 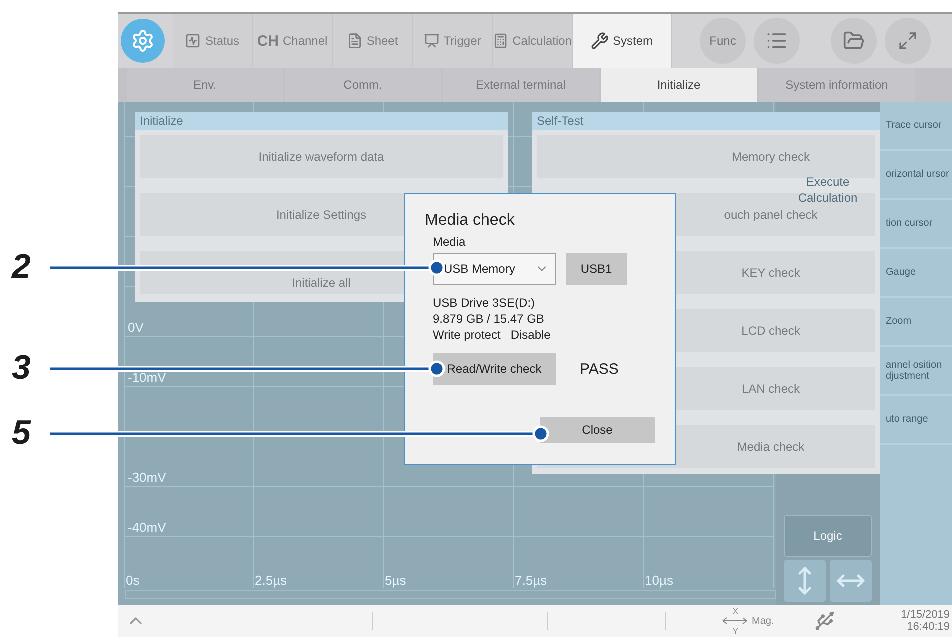 What do you see at coordinates (271, 580) in the screenshot?
I see `axis-label: 2.5µs` at bounding box center [271, 580].